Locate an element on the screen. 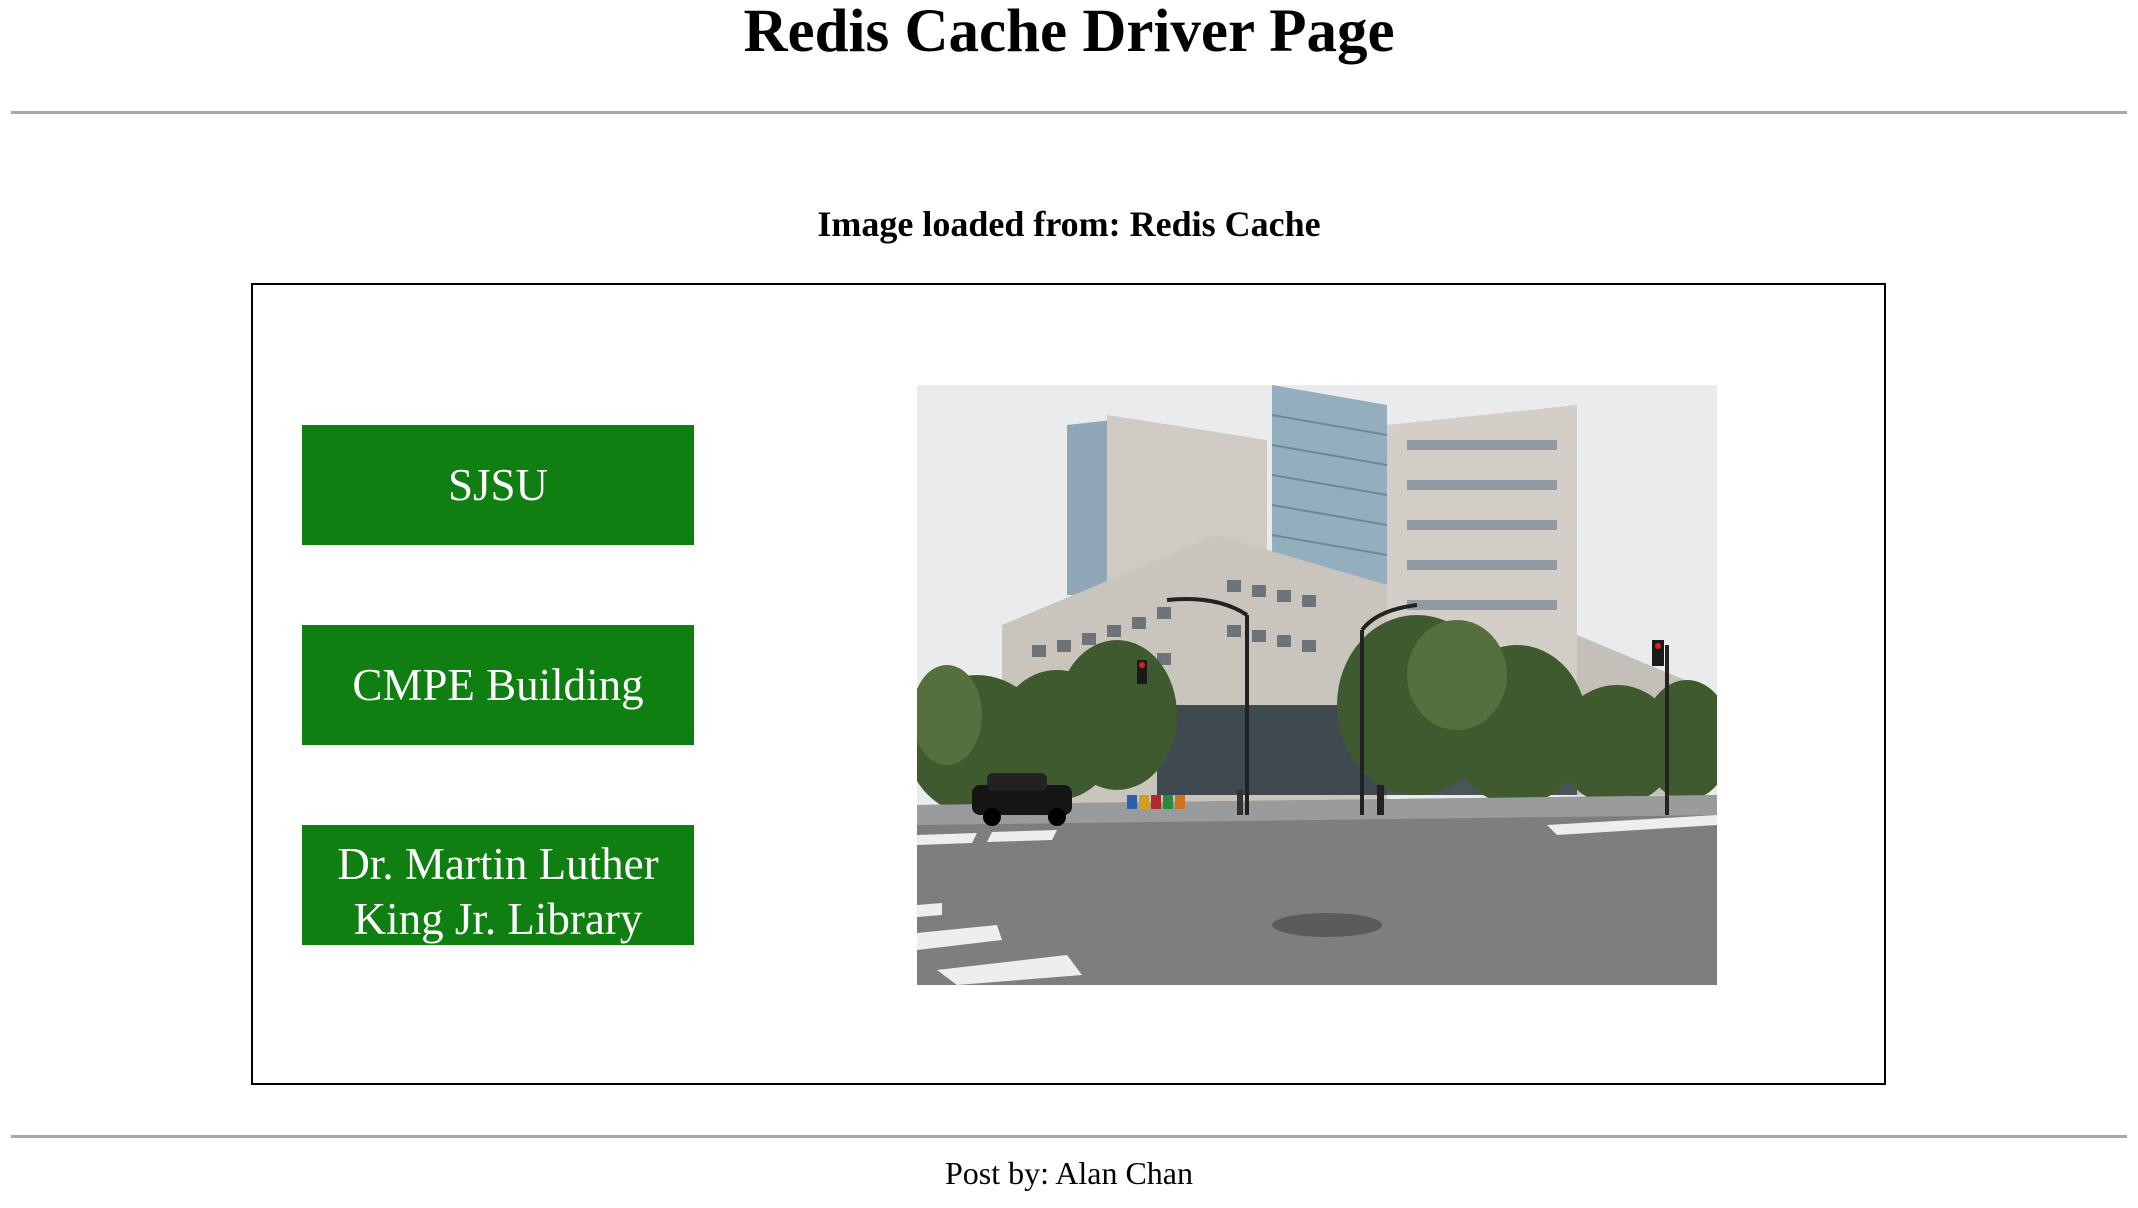 This screenshot has width=2138, height=1208. bottom-divider is located at coordinates (1069, 1136).